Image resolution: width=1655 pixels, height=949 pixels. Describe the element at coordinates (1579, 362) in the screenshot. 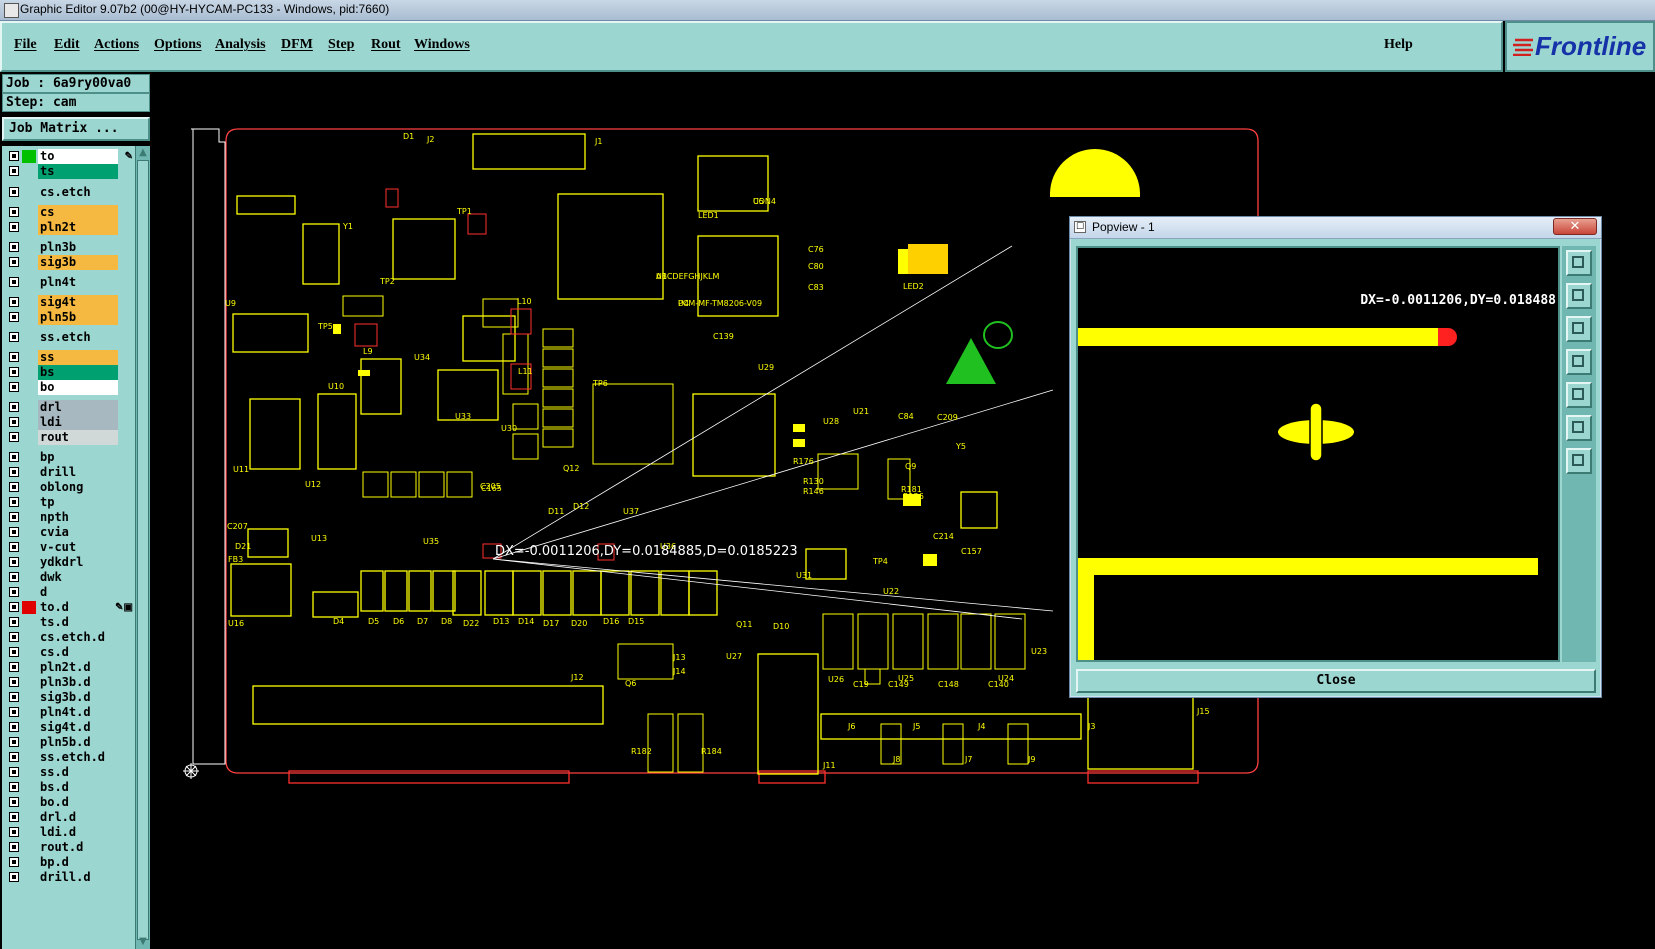

I see `pan-left-icon` at that location.